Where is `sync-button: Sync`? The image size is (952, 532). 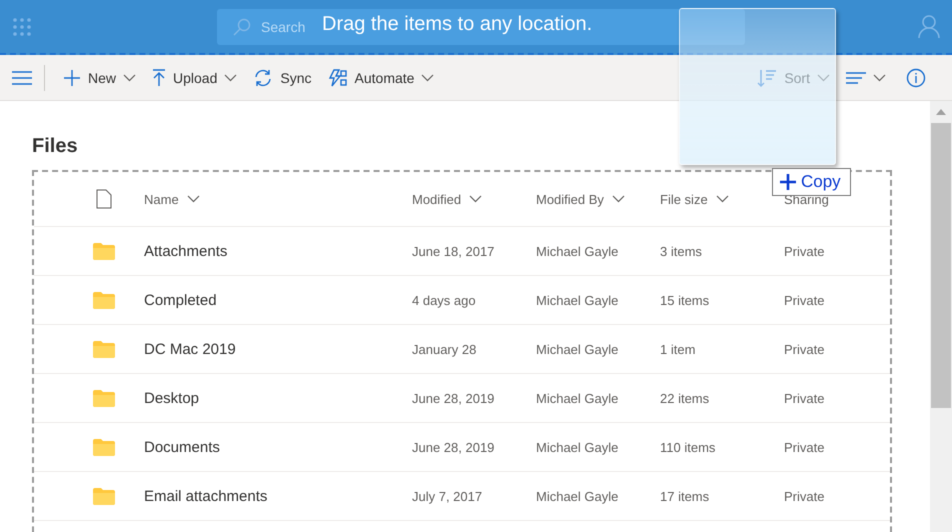
sync-button: Sync is located at coordinates (282, 77).